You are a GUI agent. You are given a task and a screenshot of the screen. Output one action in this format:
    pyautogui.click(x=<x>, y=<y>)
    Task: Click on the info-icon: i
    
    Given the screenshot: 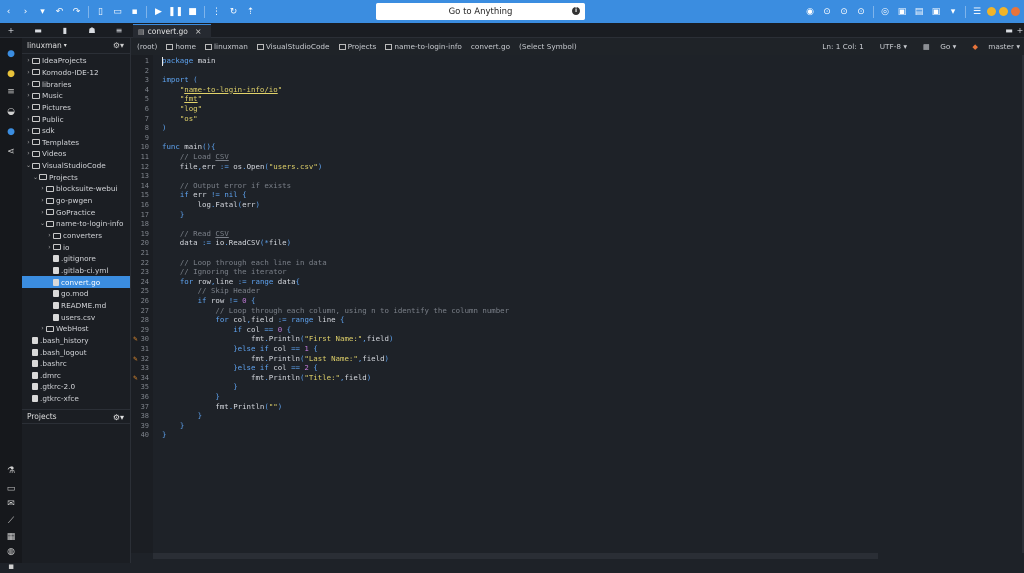 What is the action you would take?
    pyautogui.click(x=576, y=11)
    